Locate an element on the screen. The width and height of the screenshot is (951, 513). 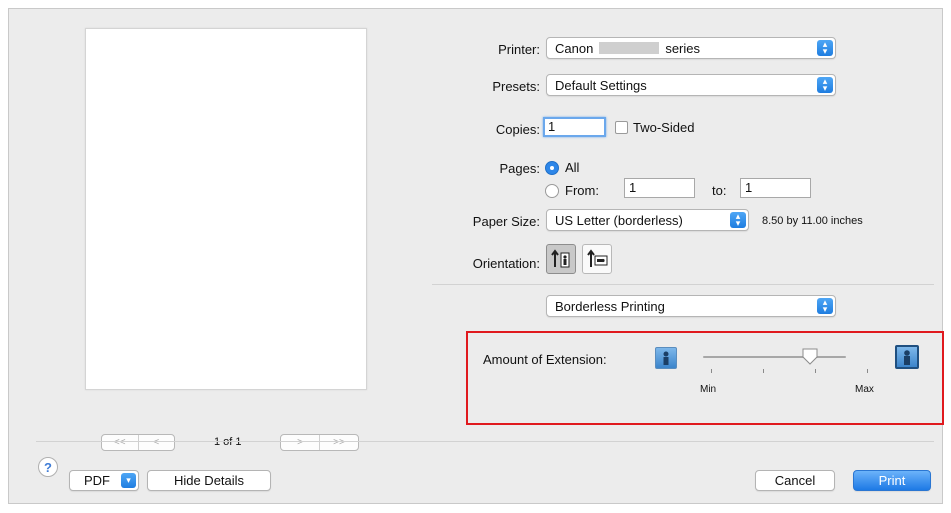
preview-nav-forward-group: > >> is located at coordinates (319, 442).